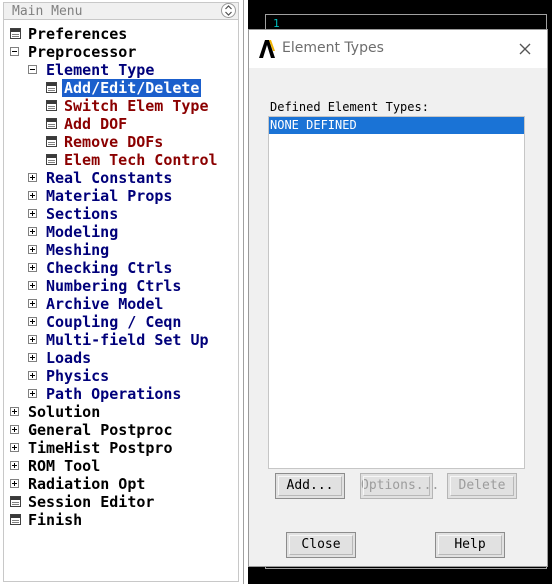  I want to click on menu-item-path-operations: Path Operations, so click(121, 394).